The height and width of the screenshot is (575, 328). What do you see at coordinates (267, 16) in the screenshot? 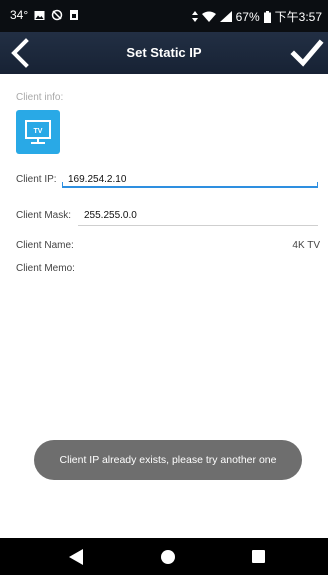
I see `battery-icon` at bounding box center [267, 16].